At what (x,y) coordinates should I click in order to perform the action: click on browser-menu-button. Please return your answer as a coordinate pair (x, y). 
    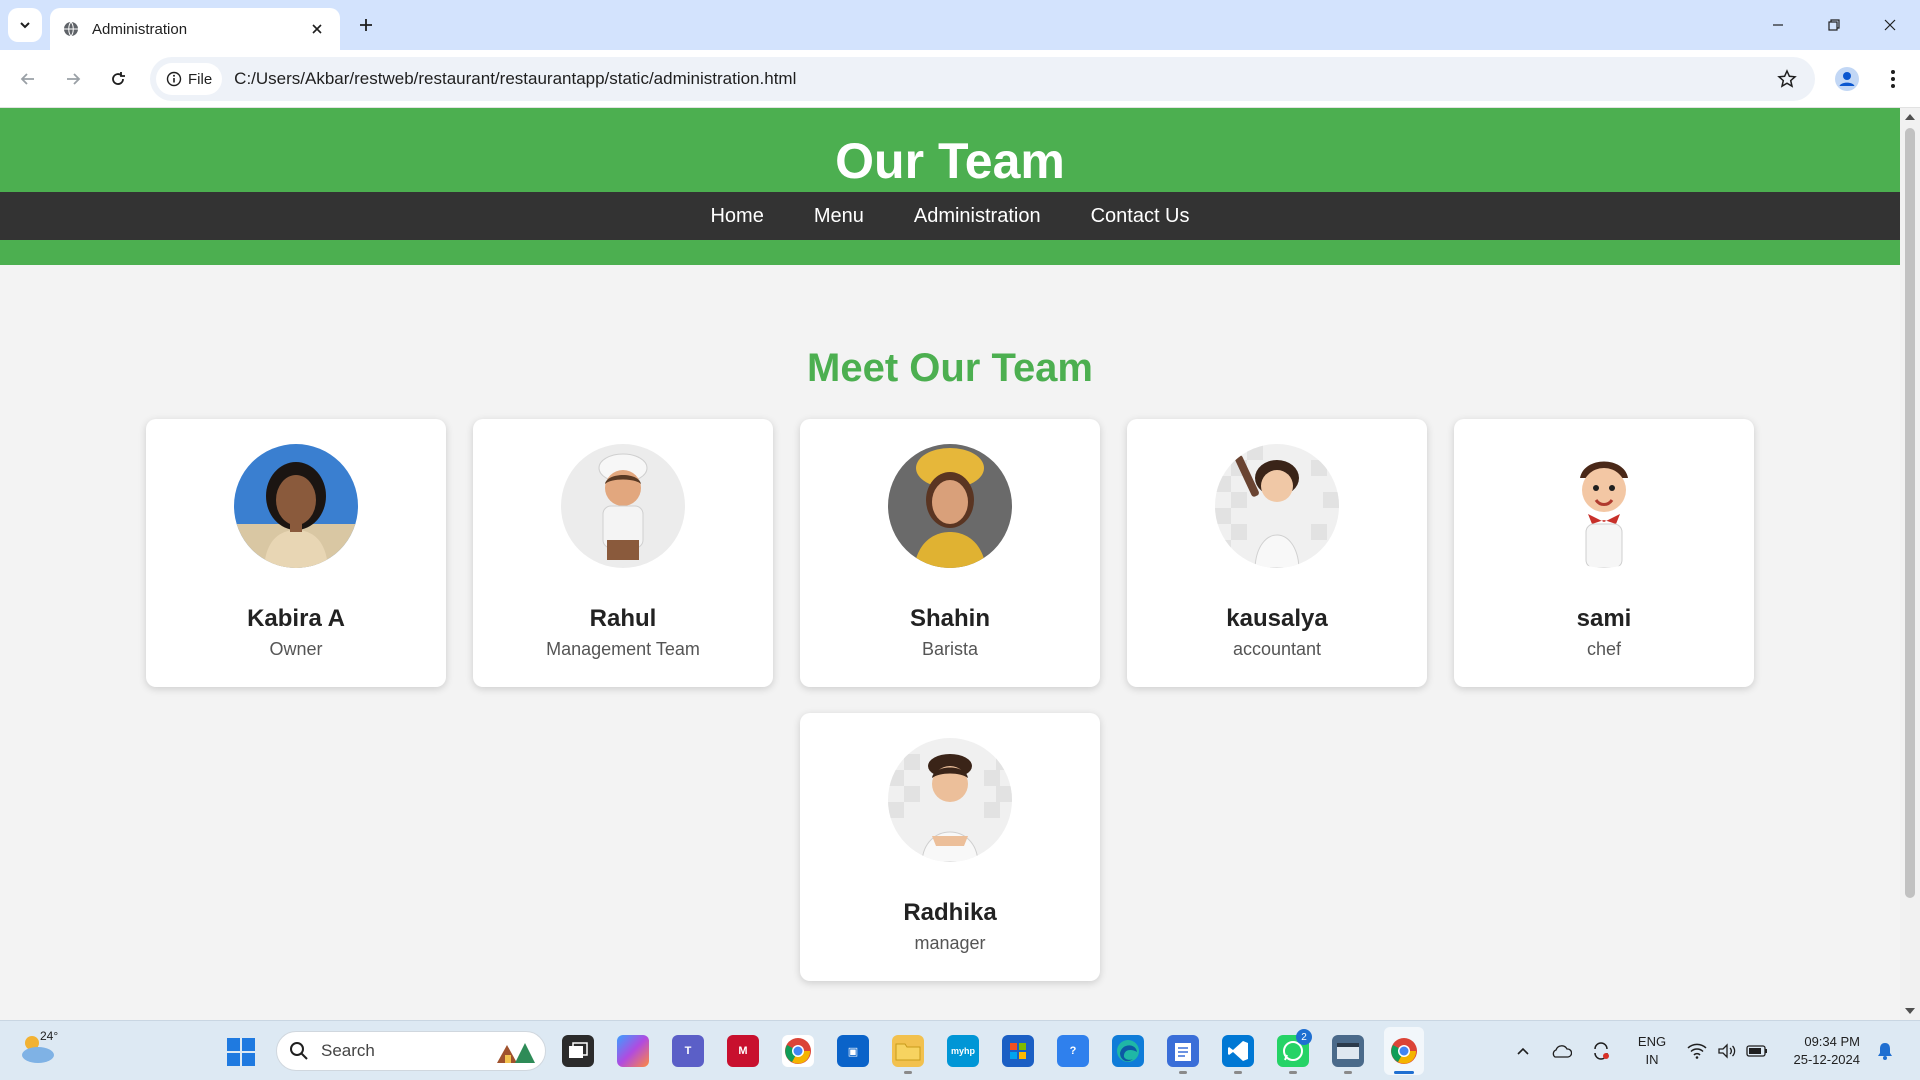
    Looking at the image, I should click on (1893, 79).